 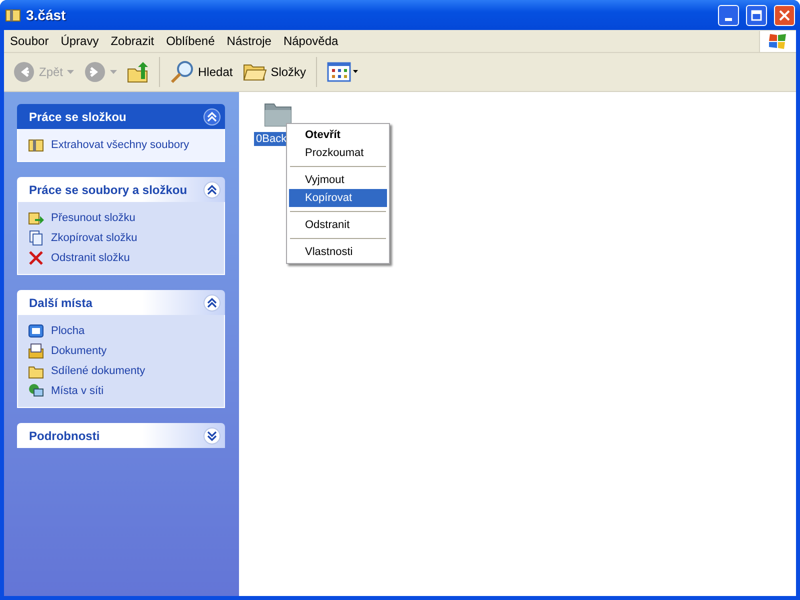 What do you see at coordinates (338, 225) in the screenshot?
I see `context-menu-item: Odstranit` at bounding box center [338, 225].